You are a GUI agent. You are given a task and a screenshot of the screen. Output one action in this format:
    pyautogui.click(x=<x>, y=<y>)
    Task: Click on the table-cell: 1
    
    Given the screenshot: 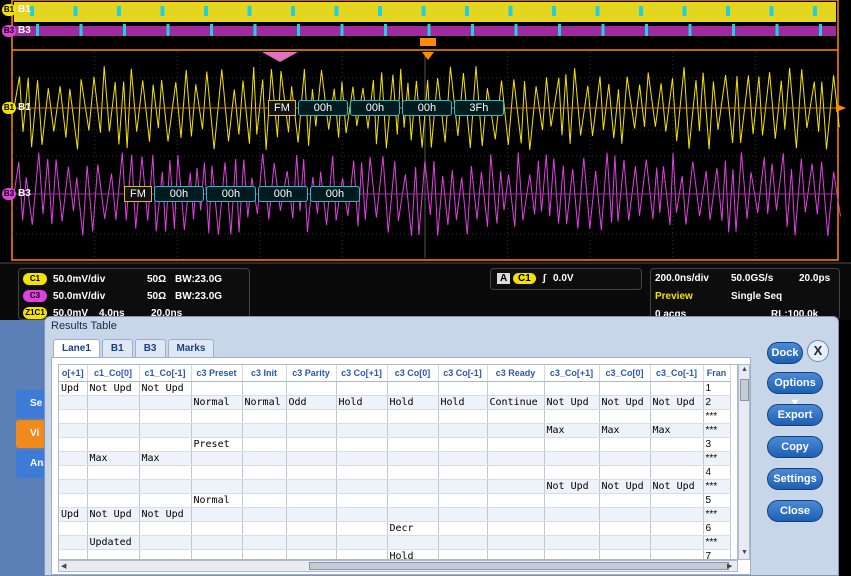 What is the action you would take?
    pyautogui.click(x=717, y=388)
    